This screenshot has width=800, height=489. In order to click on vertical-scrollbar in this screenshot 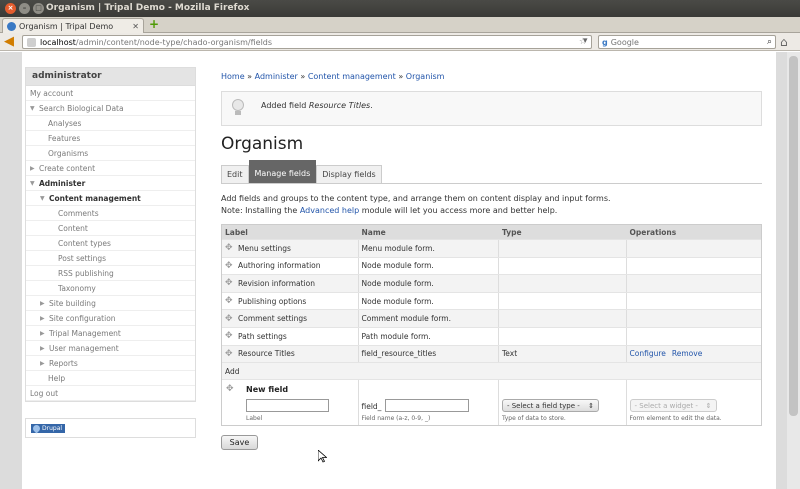, I will do `click(793, 270)`.